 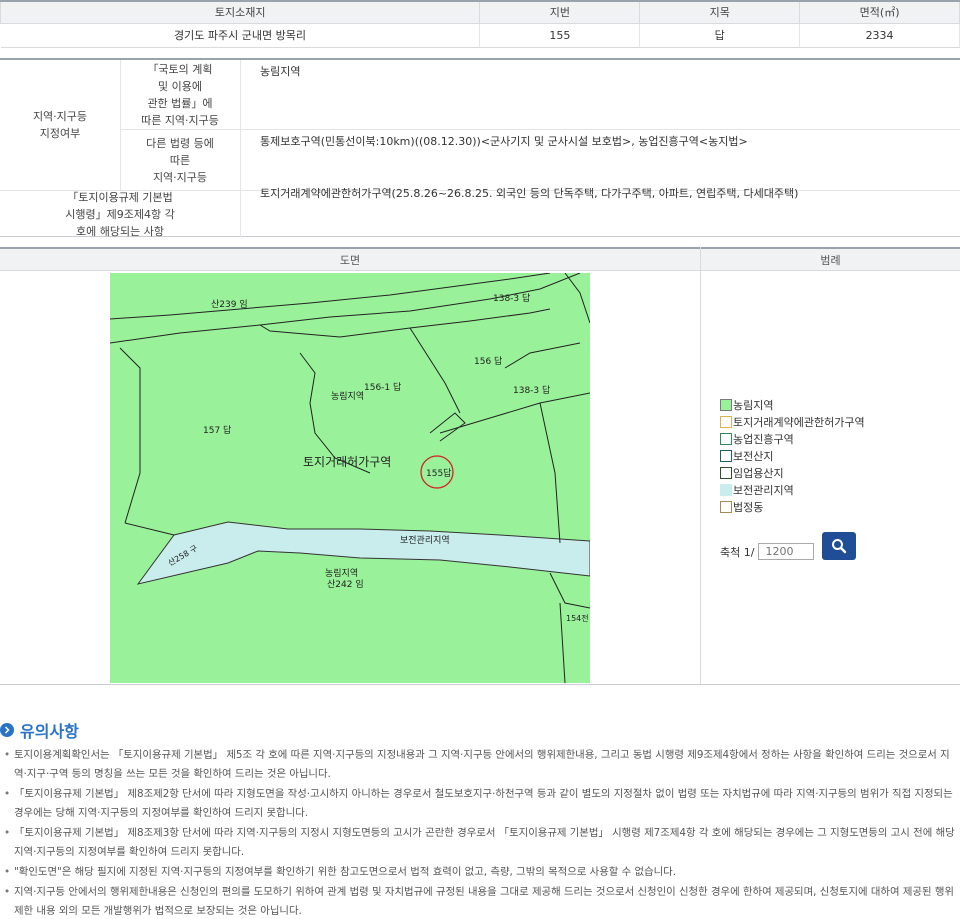 What do you see at coordinates (511, 298) in the screenshot?
I see `map-label-1383a: 138-3 답` at bounding box center [511, 298].